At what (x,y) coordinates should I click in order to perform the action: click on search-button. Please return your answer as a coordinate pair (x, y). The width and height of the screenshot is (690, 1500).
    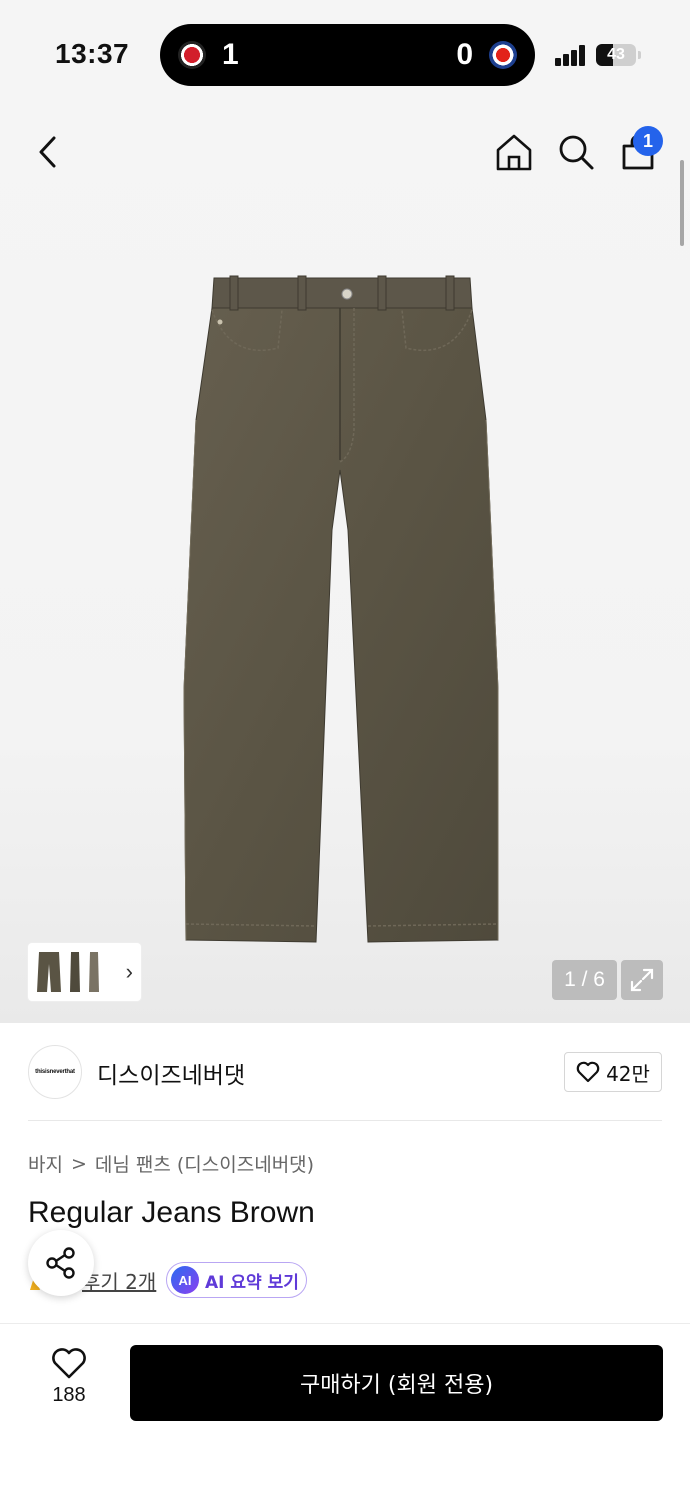
    Looking at the image, I should click on (576, 152).